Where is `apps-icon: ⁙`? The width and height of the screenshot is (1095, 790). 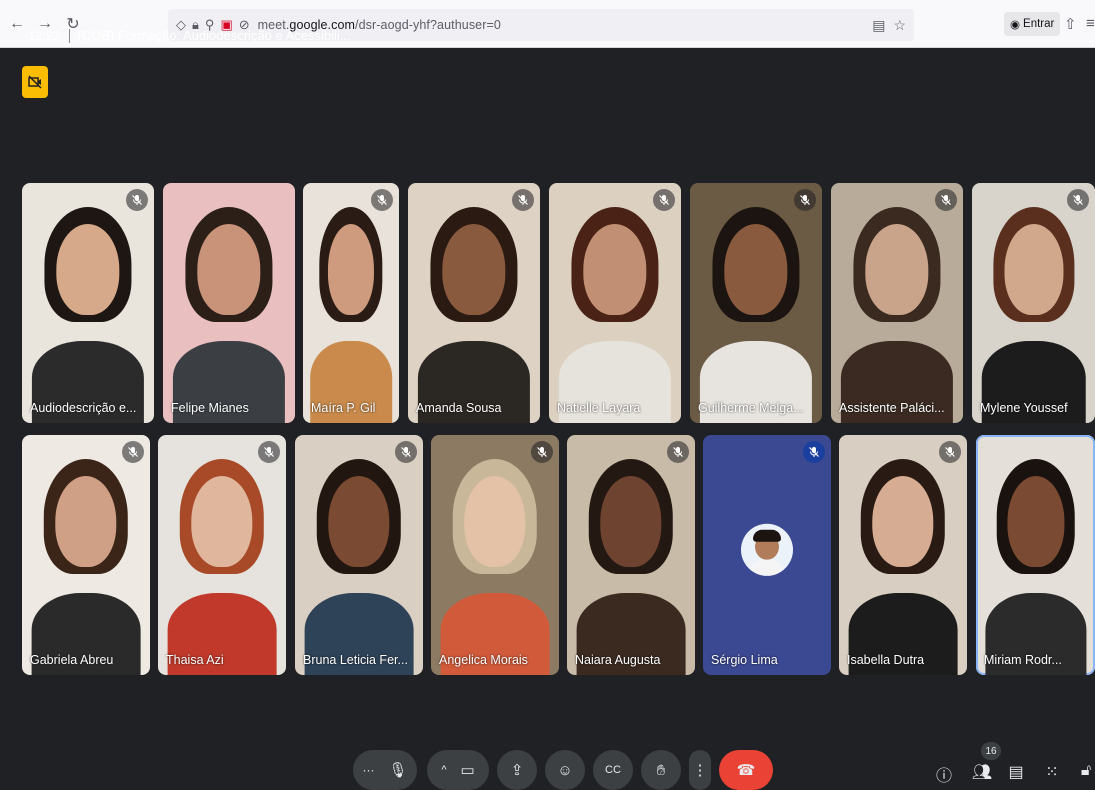 apps-icon: ⁙ is located at coordinates (1052, 772).